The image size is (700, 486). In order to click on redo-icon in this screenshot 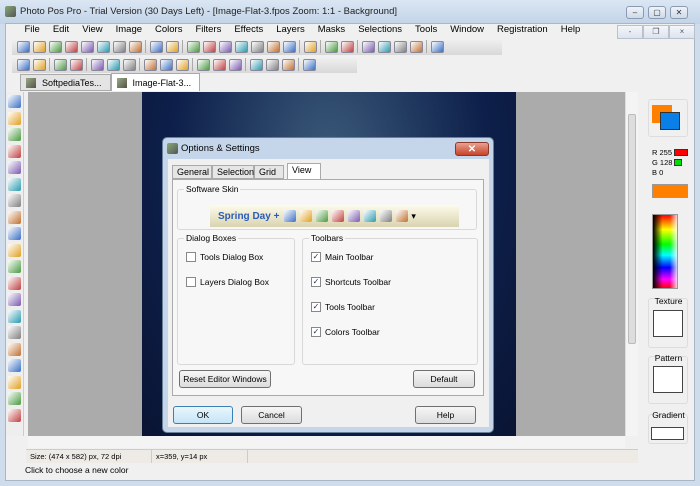, I will do `click(172, 46)`.